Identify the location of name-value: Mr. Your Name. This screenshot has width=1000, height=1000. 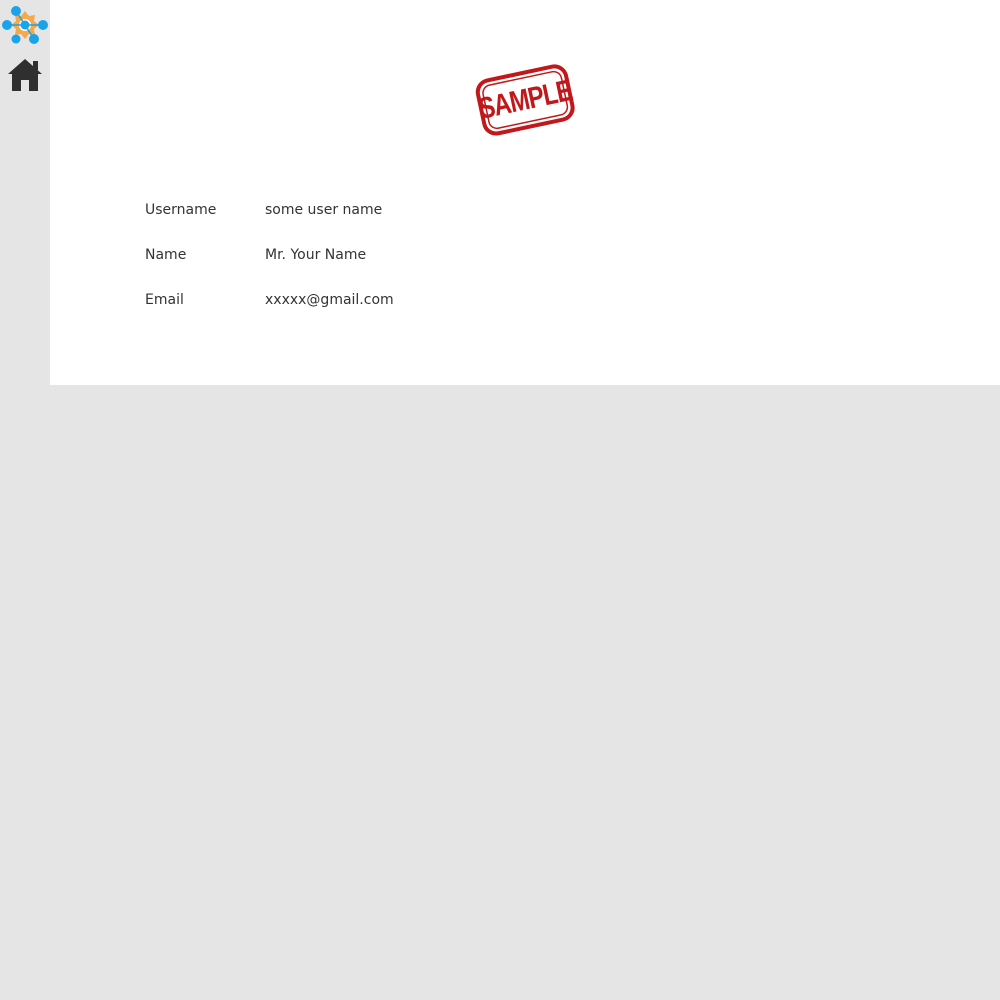
(316, 255).